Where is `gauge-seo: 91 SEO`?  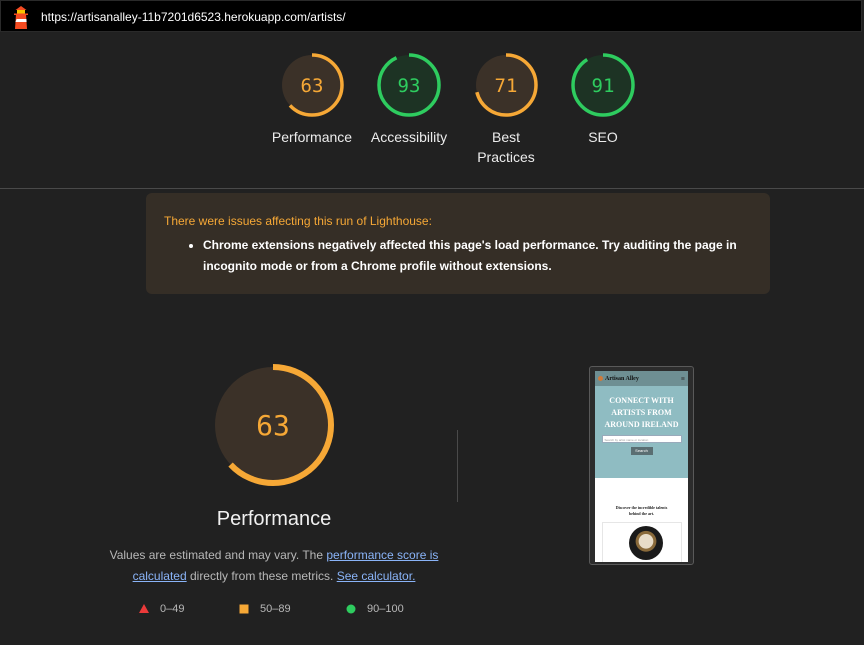
gauge-seo: 91 SEO is located at coordinates (603, 99).